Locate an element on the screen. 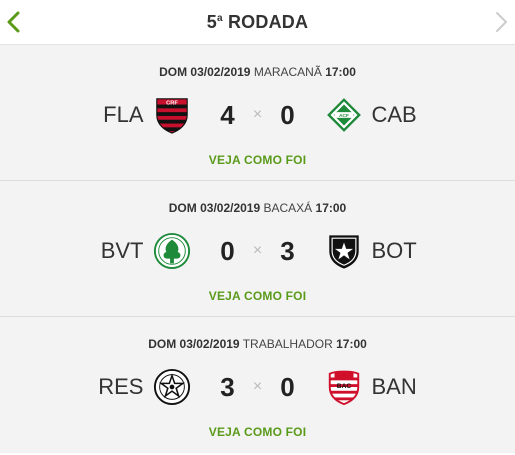 Image resolution: width=515 pixels, height=455 pixels. home-score: 0 is located at coordinates (227, 251).